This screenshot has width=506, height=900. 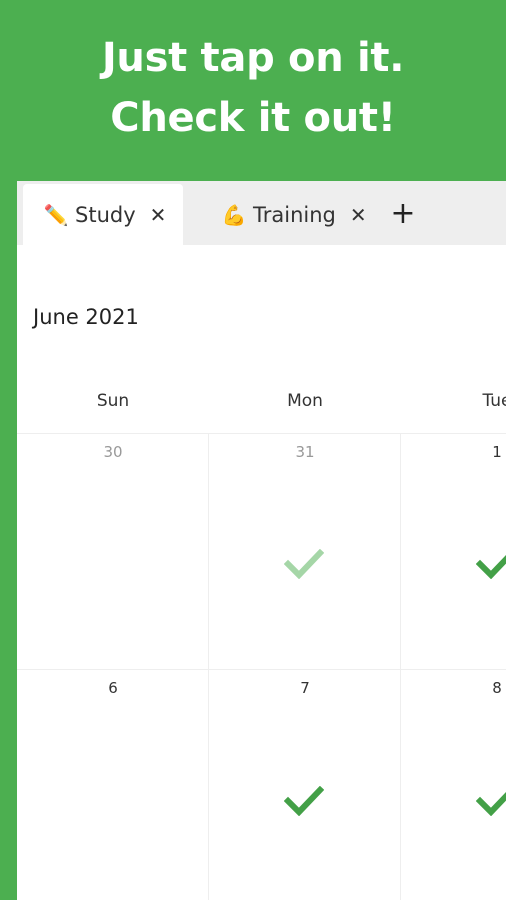 I want to click on tab-training-label: Training, so click(x=294, y=214).